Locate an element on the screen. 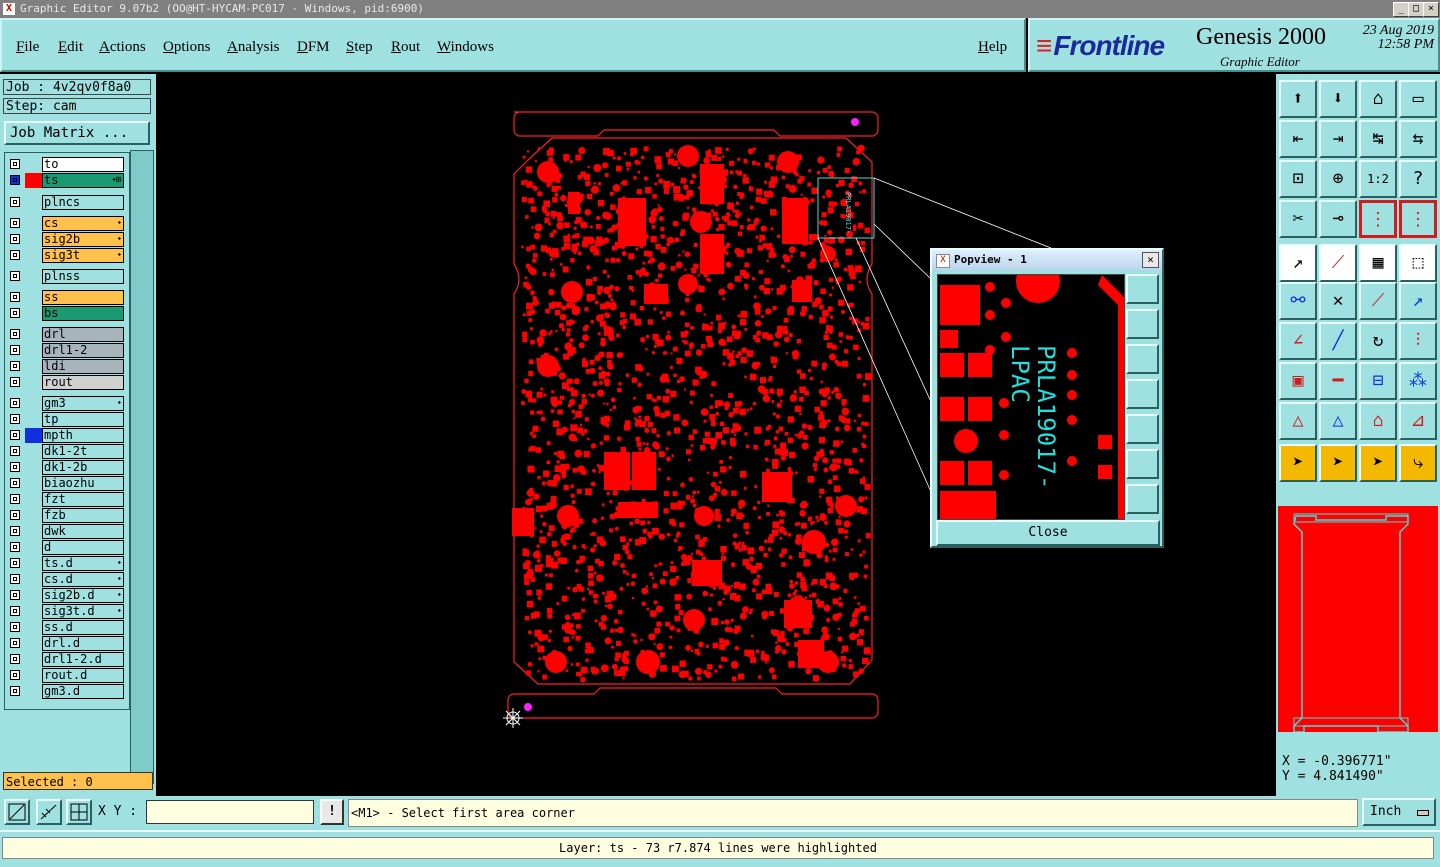  layer-name: gm3.d is located at coordinates (83, 691).